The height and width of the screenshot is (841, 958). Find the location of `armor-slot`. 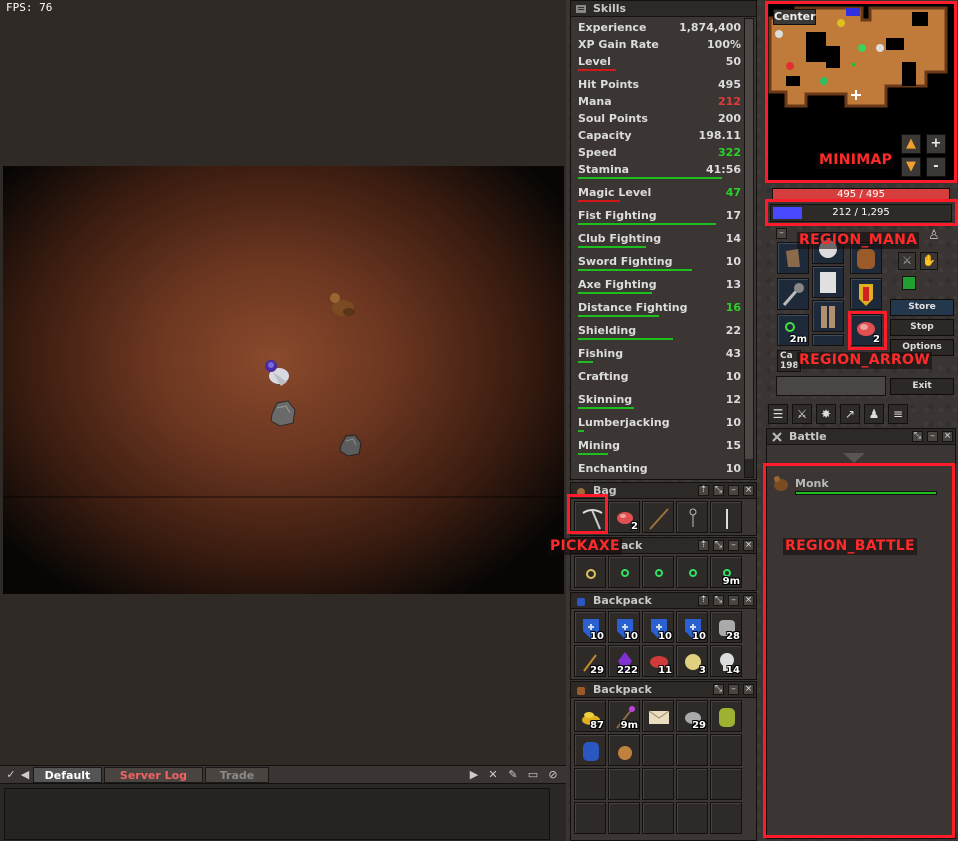

armor-slot is located at coordinates (828, 282).